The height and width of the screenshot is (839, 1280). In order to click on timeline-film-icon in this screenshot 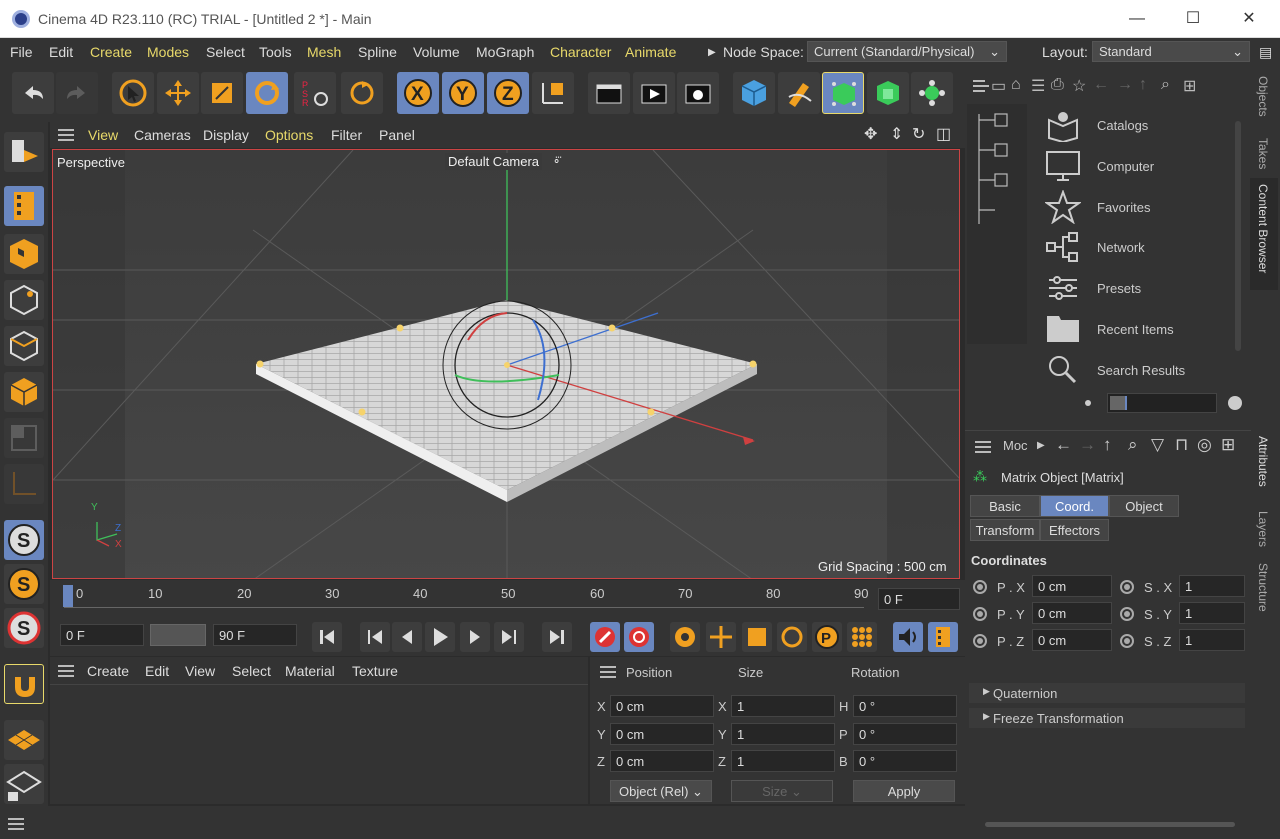, I will do `click(943, 637)`.